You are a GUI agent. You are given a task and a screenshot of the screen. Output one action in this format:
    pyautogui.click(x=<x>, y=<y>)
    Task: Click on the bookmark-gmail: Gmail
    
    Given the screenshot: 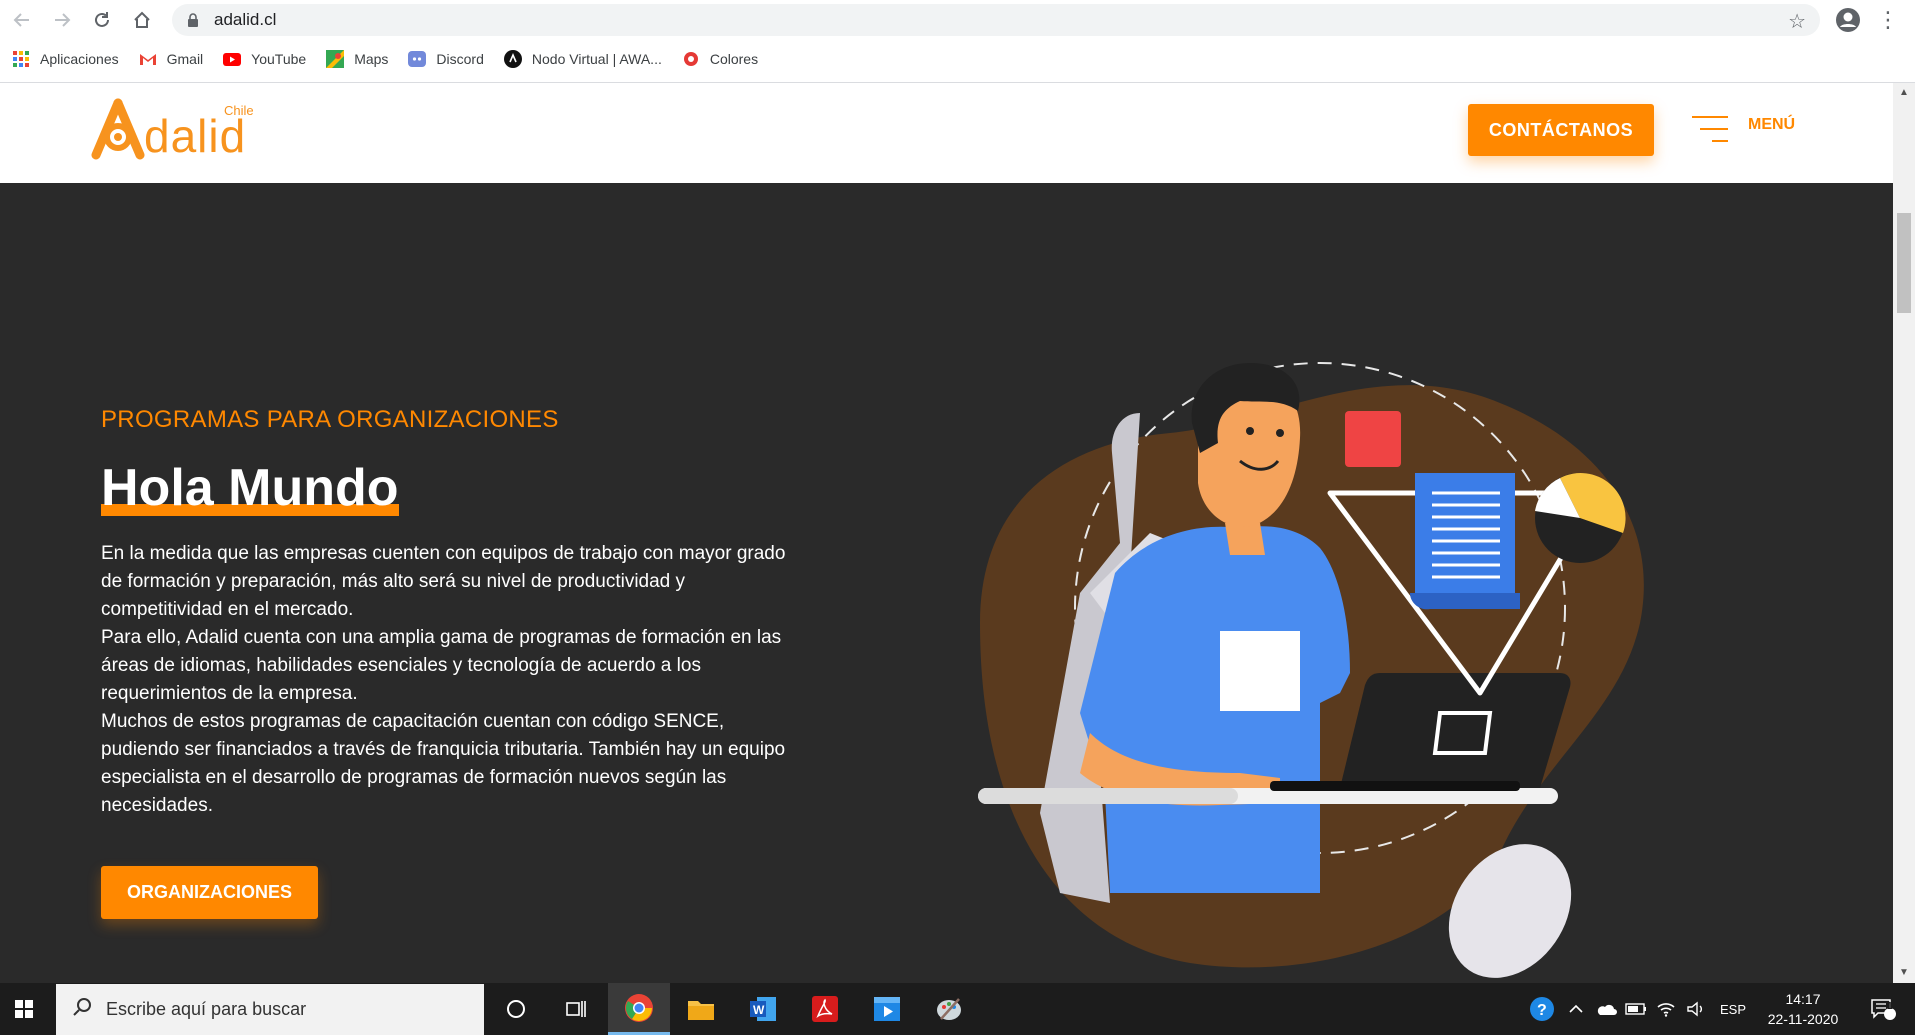 What is the action you would take?
    pyautogui.click(x=171, y=59)
    